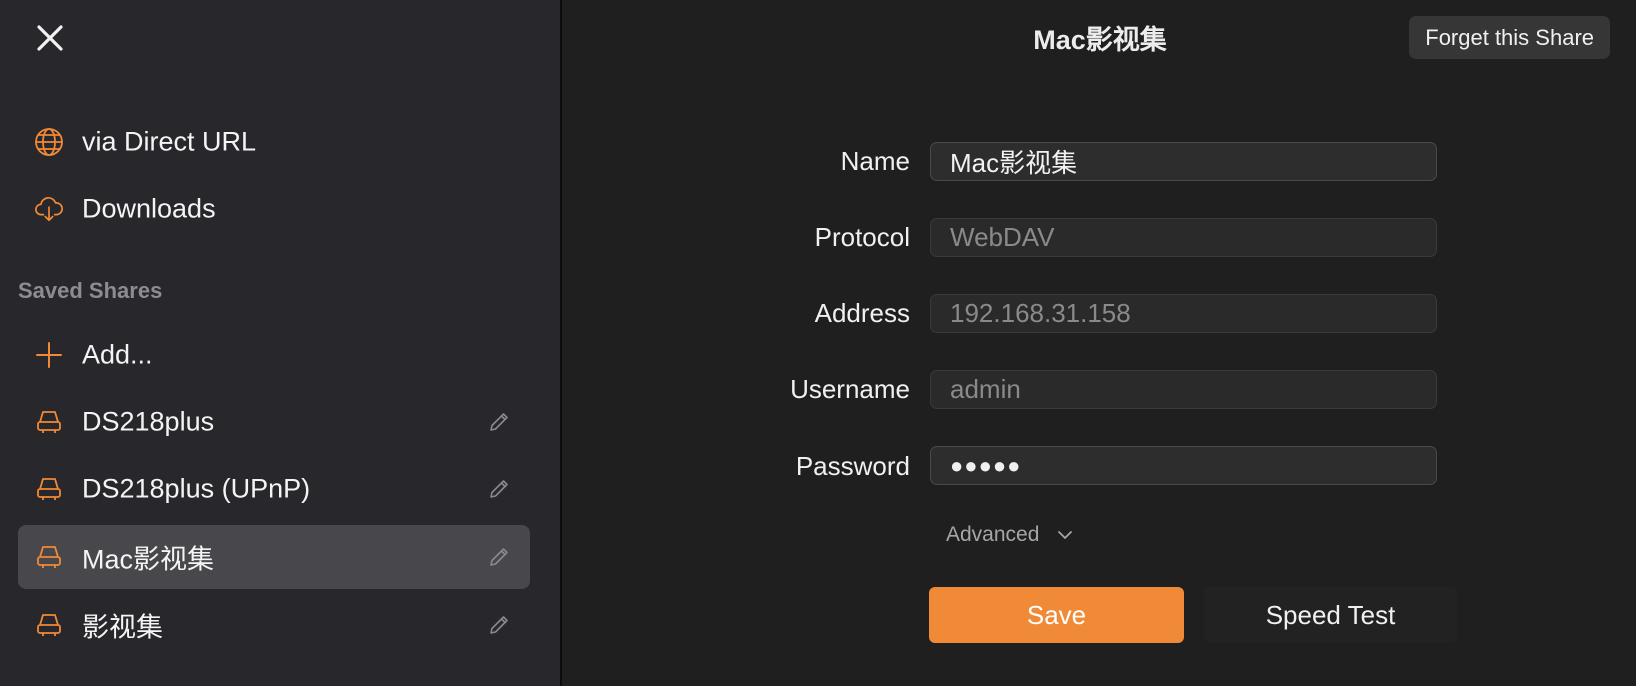 The width and height of the screenshot is (1636, 686). I want to click on save-button: Save, so click(1056, 615).